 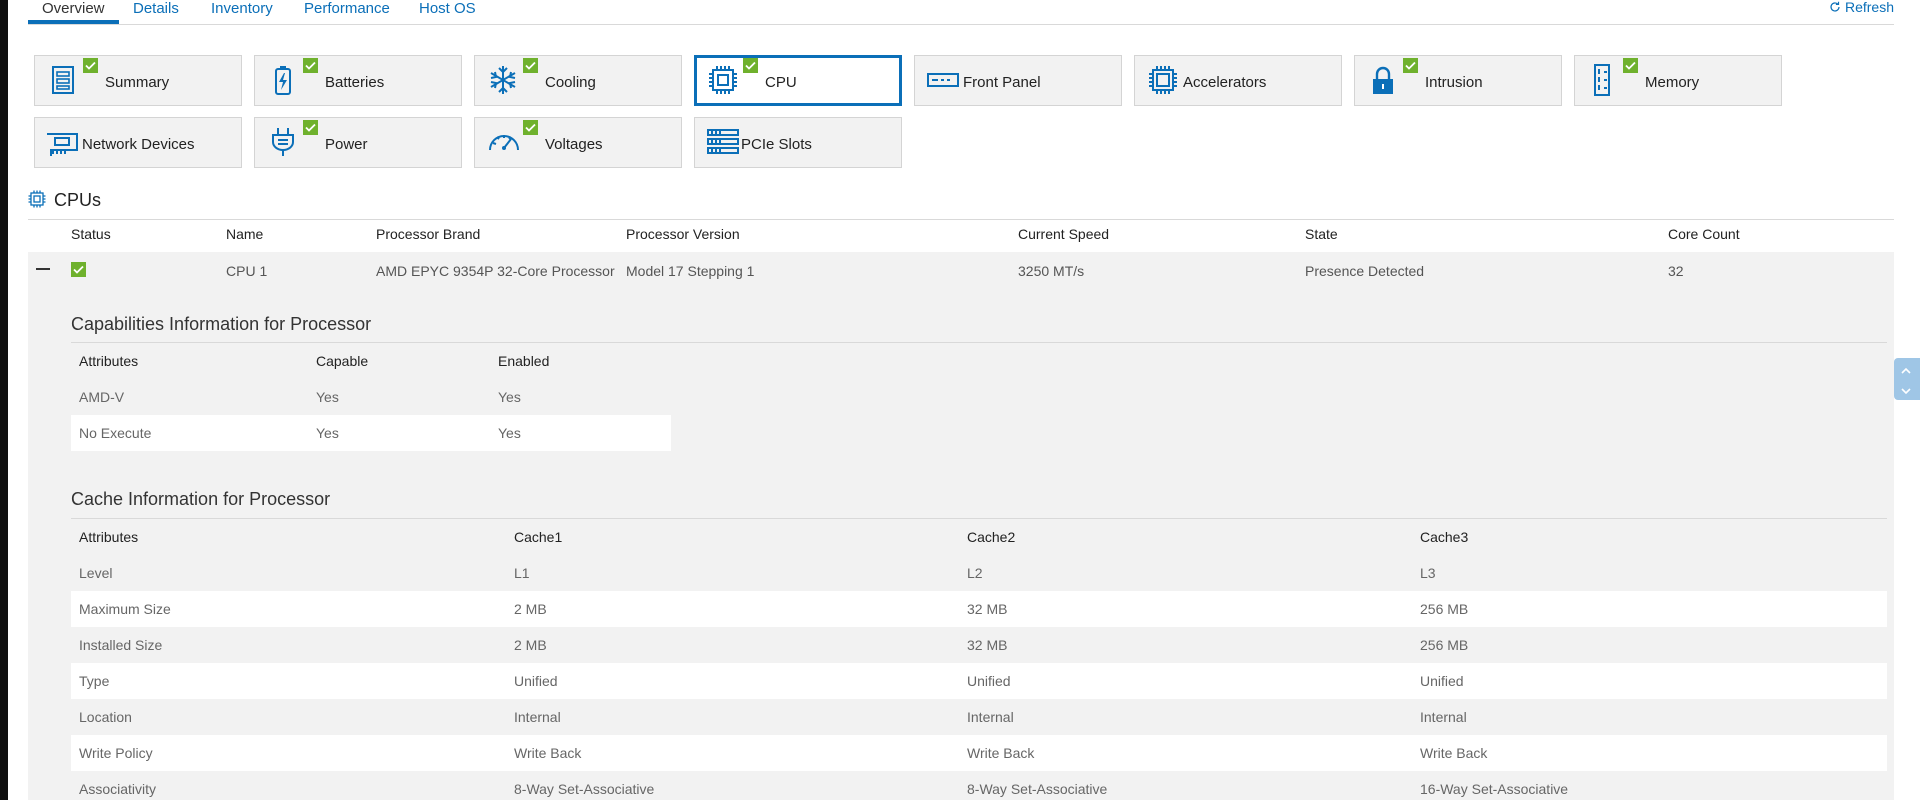 I want to click on memory-icon, so click(x=1603, y=80).